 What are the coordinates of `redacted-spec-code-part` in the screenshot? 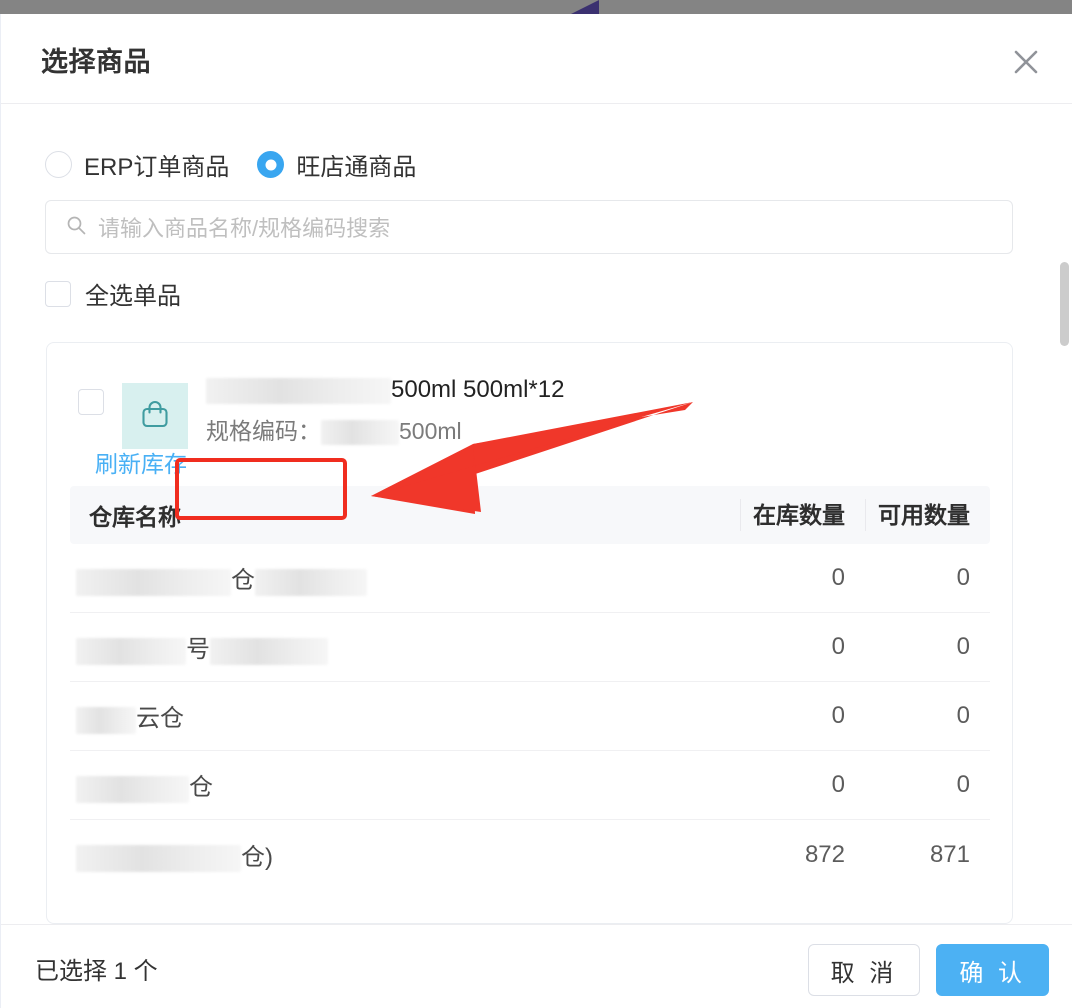 It's located at (360, 433).